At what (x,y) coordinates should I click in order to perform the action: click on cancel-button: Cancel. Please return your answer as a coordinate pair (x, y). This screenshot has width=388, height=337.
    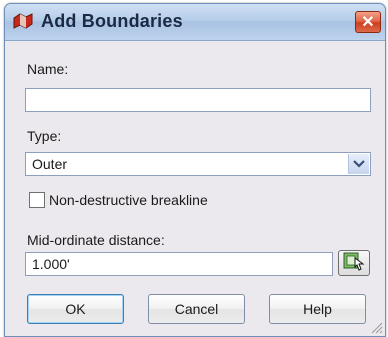
    Looking at the image, I should click on (196, 309).